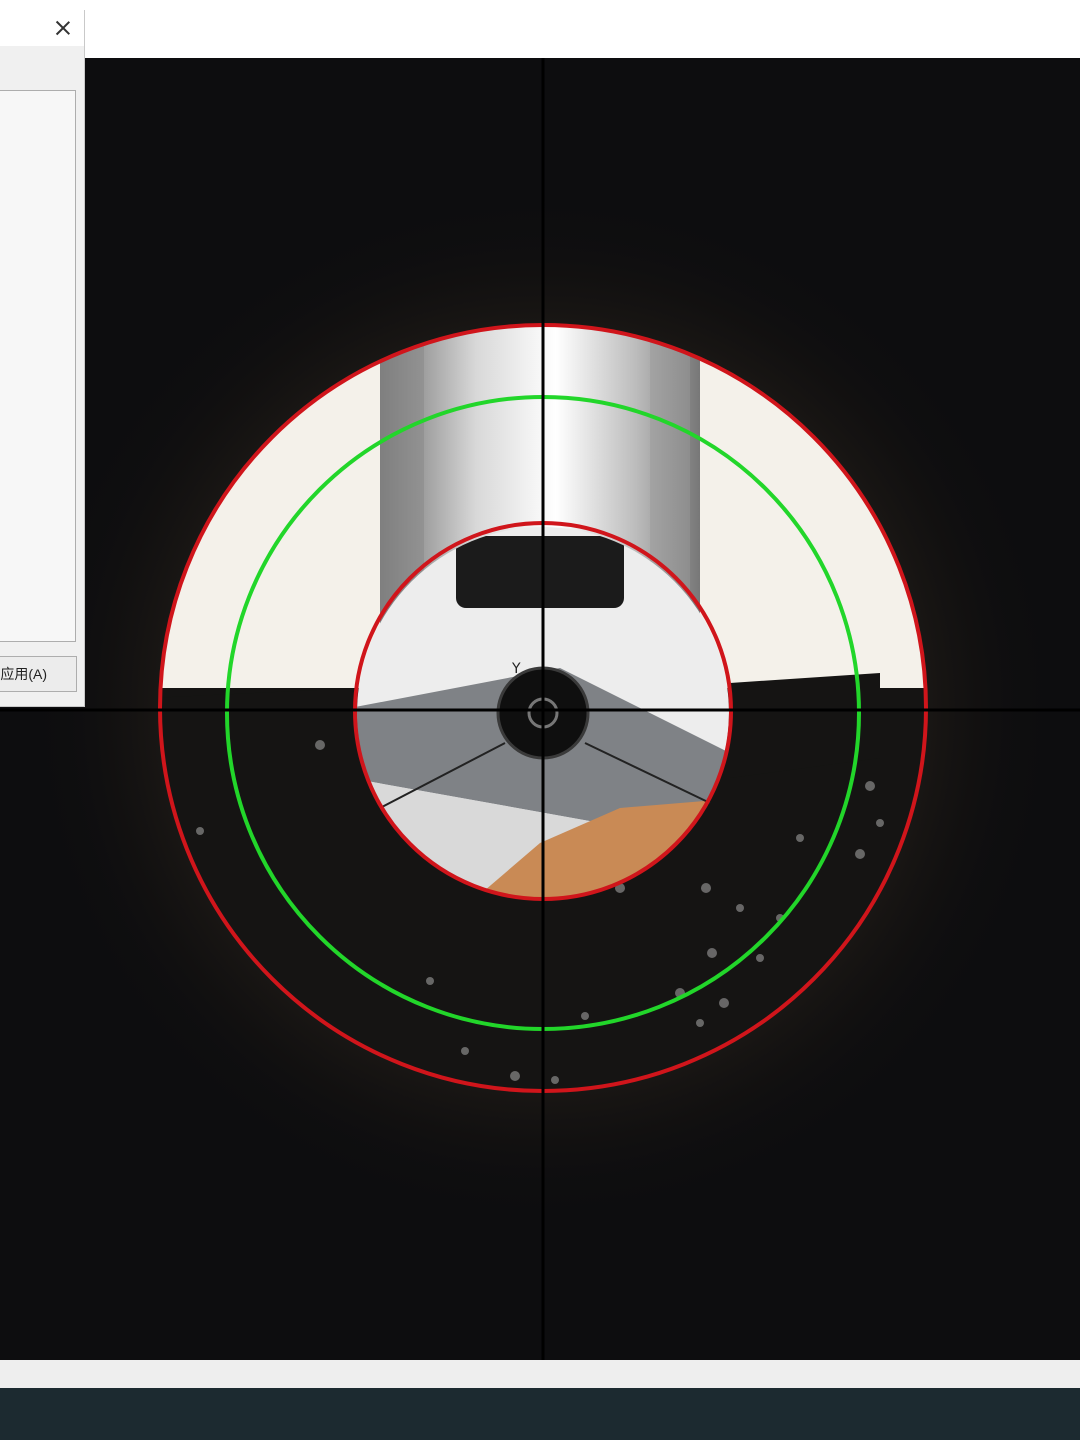 This screenshot has width=1080, height=1440. What do you see at coordinates (540, 1374) in the screenshot?
I see `status-gap` at bounding box center [540, 1374].